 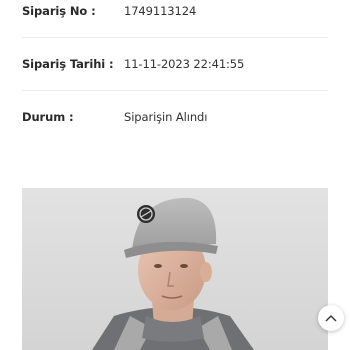 I want to click on order-date-label: Sipariş Tarihi :, so click(x=68, y=64).